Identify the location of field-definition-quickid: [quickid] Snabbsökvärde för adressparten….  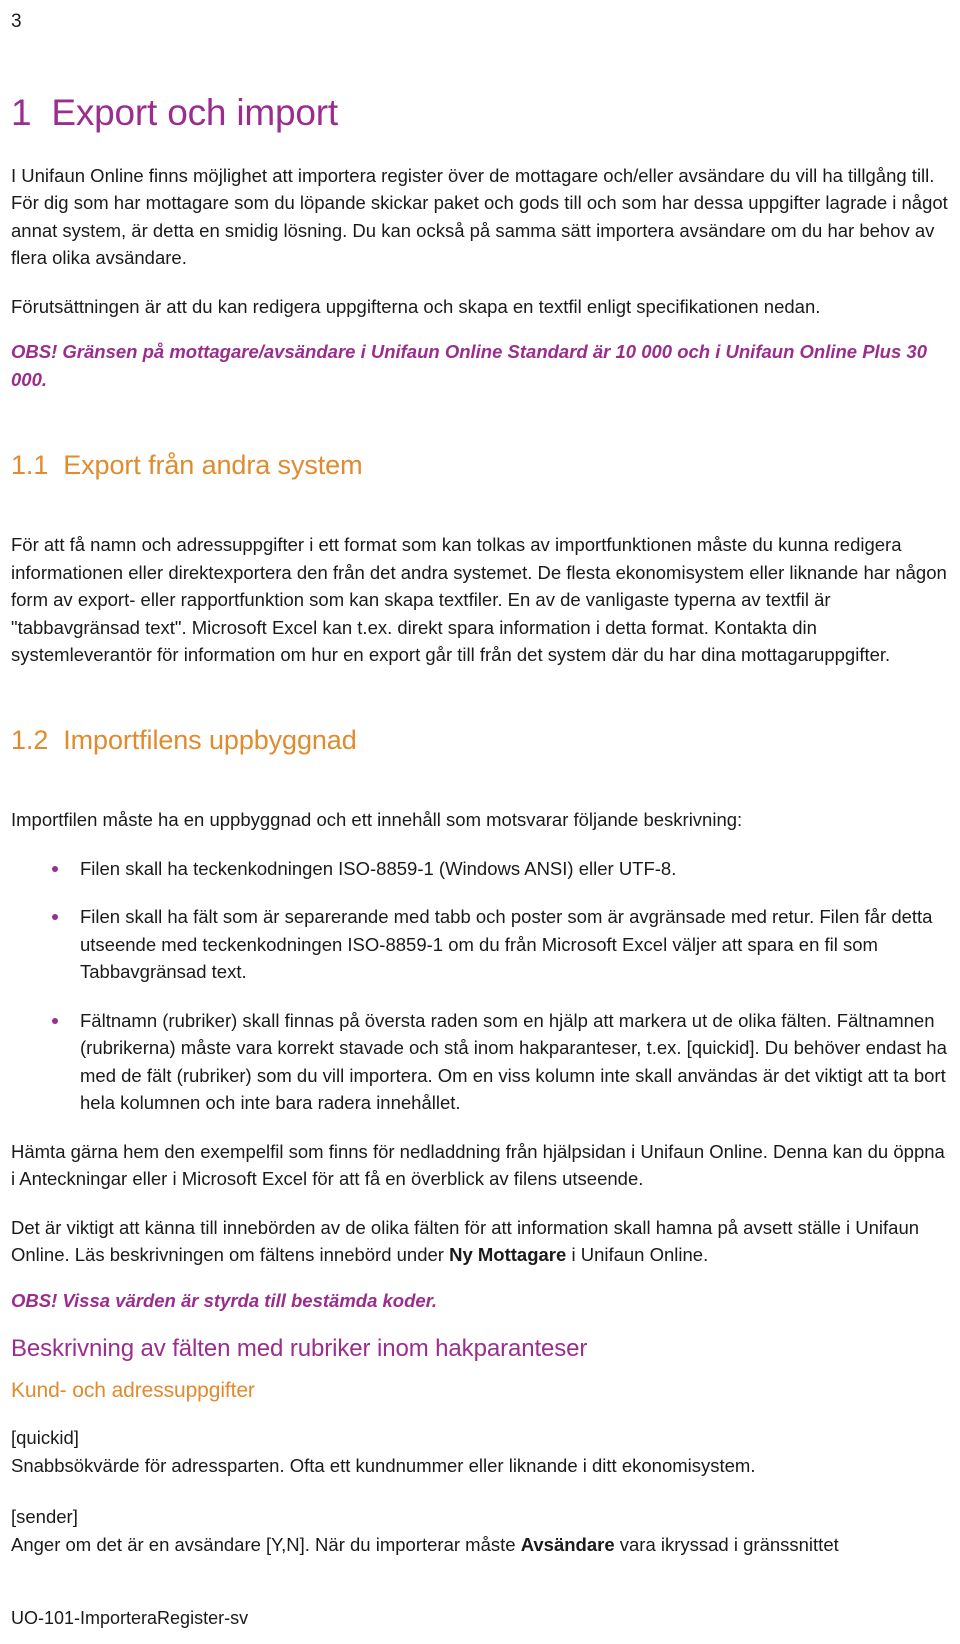
(481, 1451).